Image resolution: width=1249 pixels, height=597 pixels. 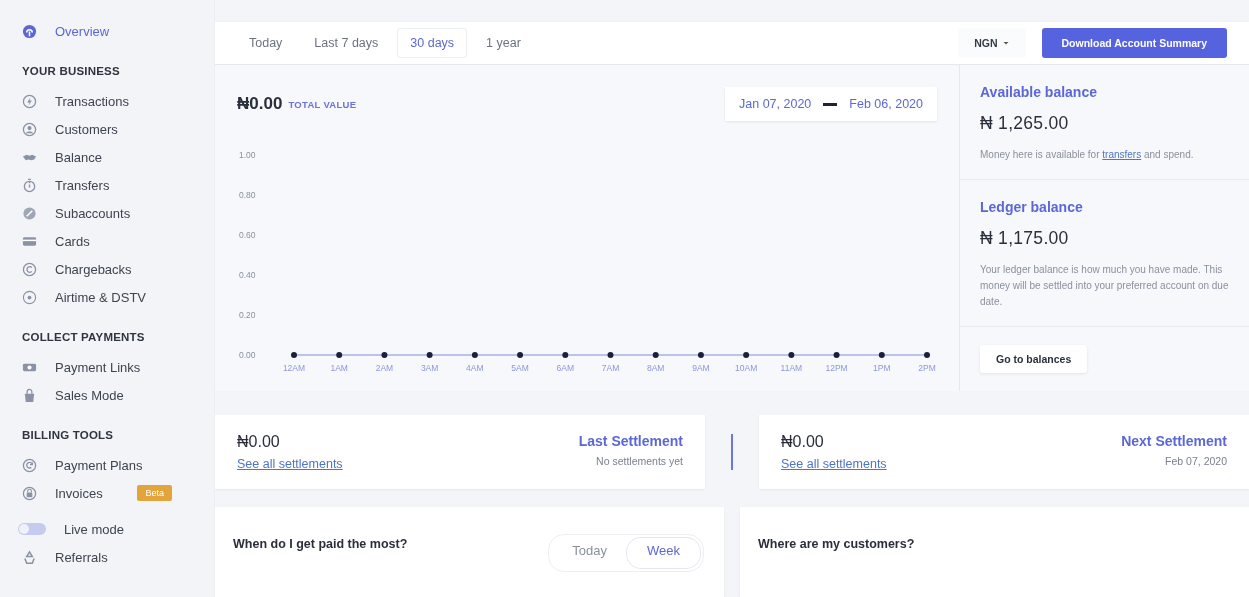 What do you see at coordinates (97, 101) in the screenshot?
I see `sidebar-item: Transactions` at bounding box center [97, 101].